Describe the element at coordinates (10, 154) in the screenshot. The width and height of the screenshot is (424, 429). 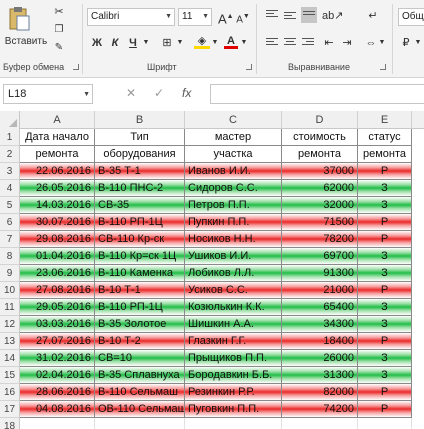
I see `row-header: 2` at that location.